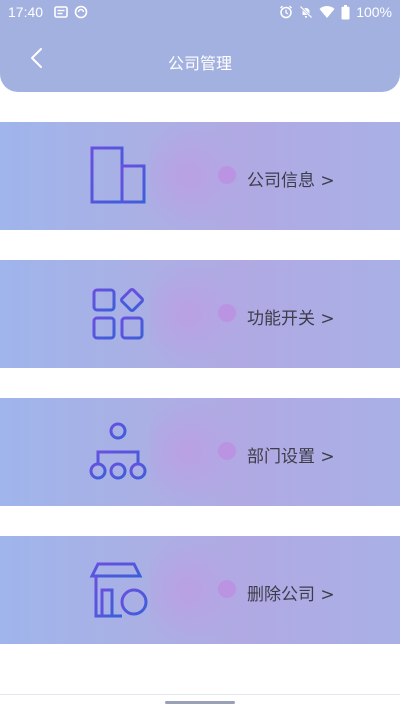  What do you see at coordinates (291, 457) in the screenshot?
I see `menu-item-label: 部门设置 >` at bounding box center [291, 457].